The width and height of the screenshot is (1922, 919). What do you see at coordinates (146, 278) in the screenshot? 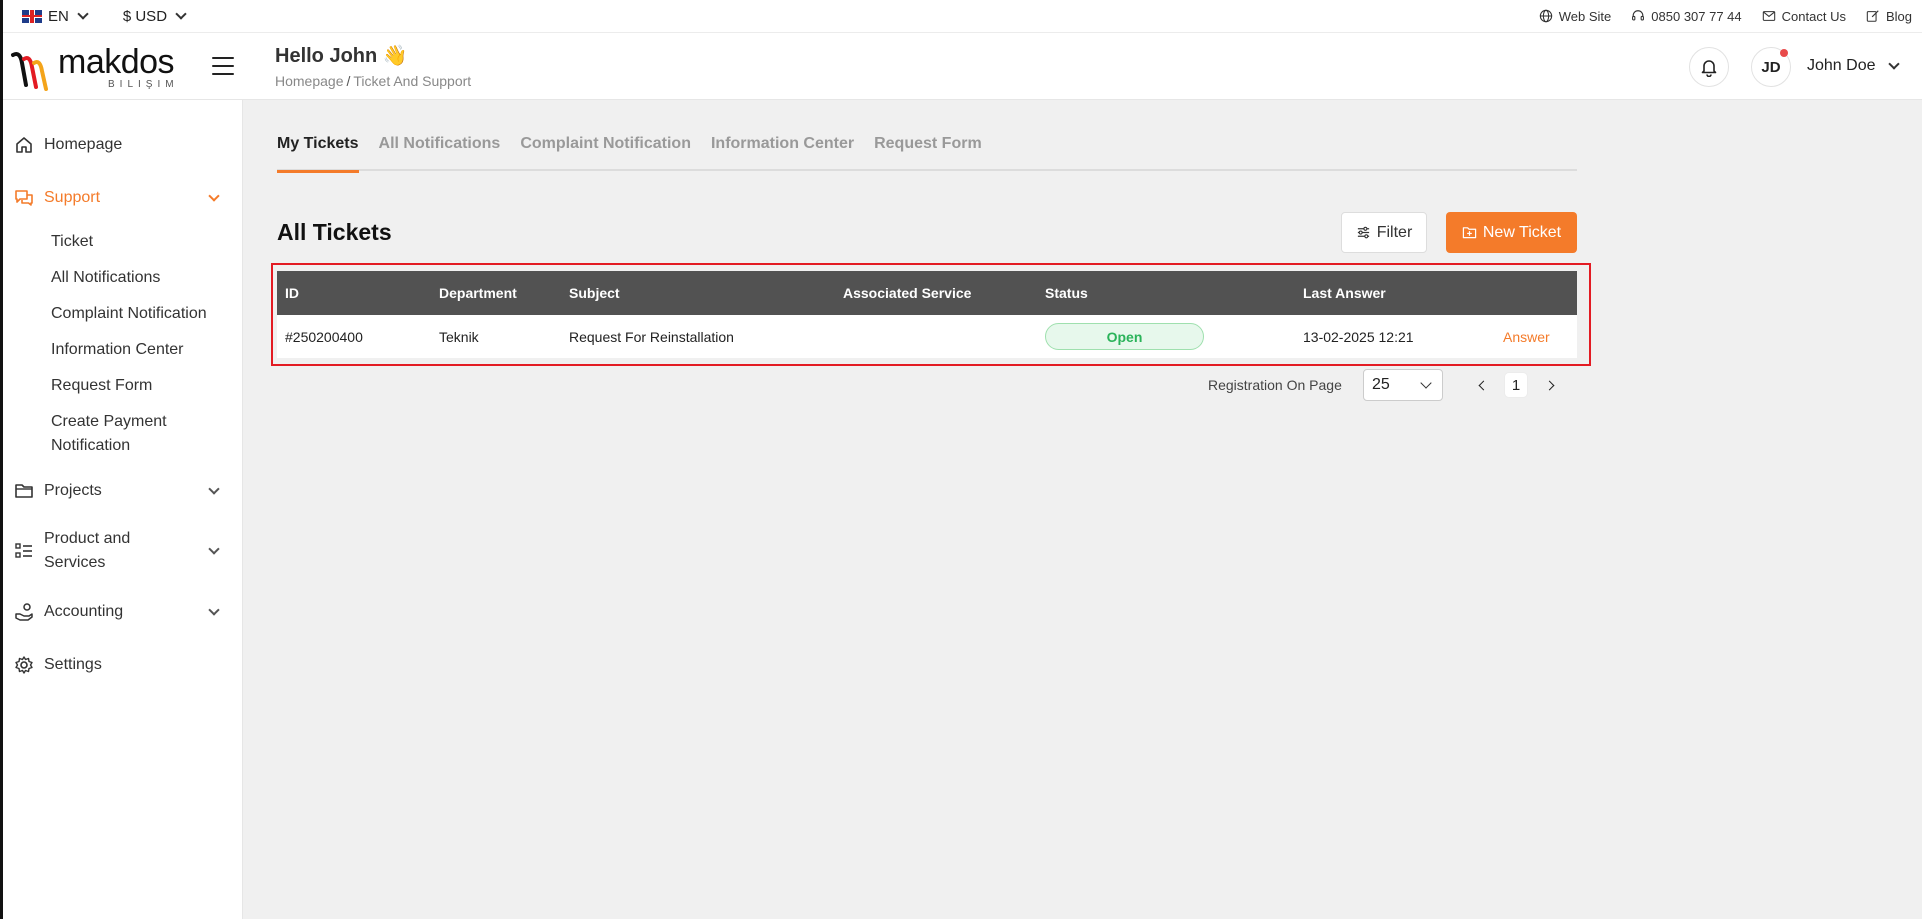
I see `sidebar-subitem-all-notifications: All Notifications` at bounding box center [146, 278].